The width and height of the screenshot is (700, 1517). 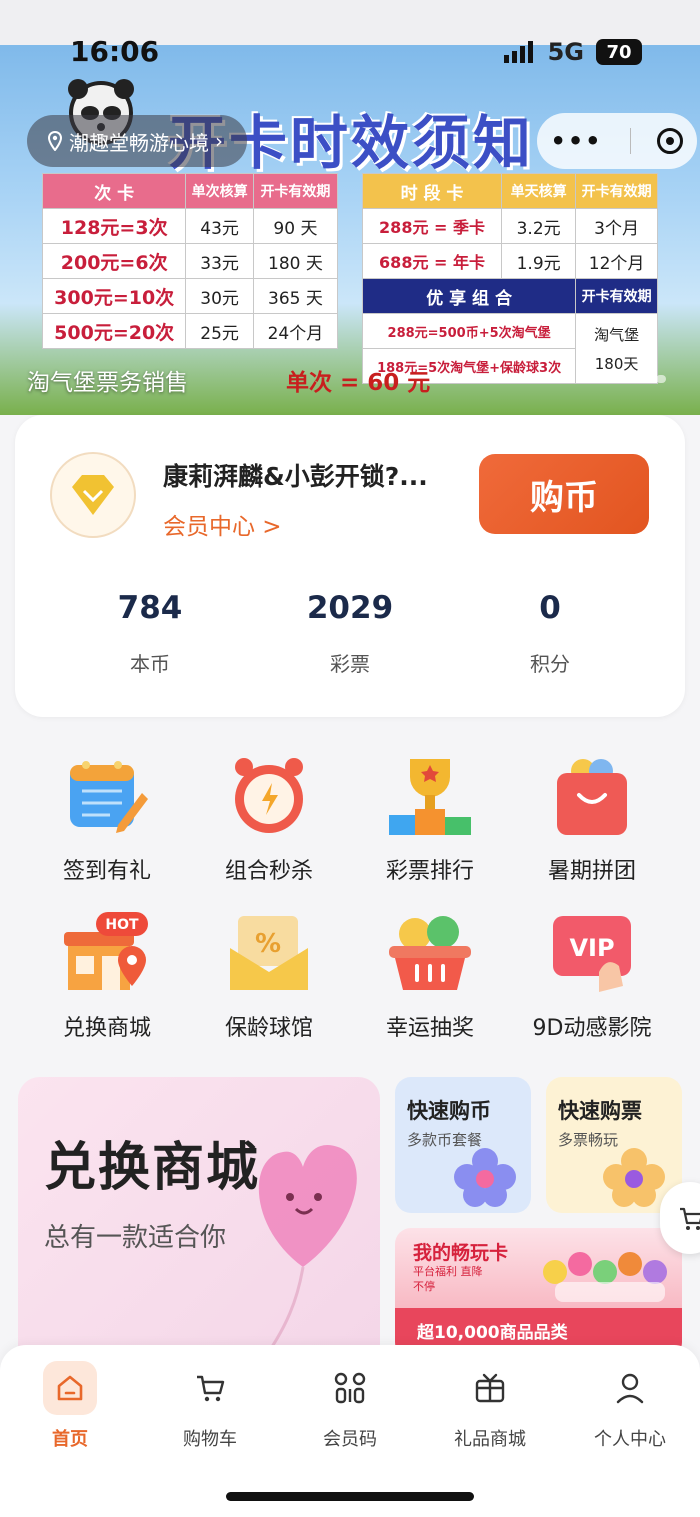 I want to click on shopping-bag-icon, so click(x=592, y=797).